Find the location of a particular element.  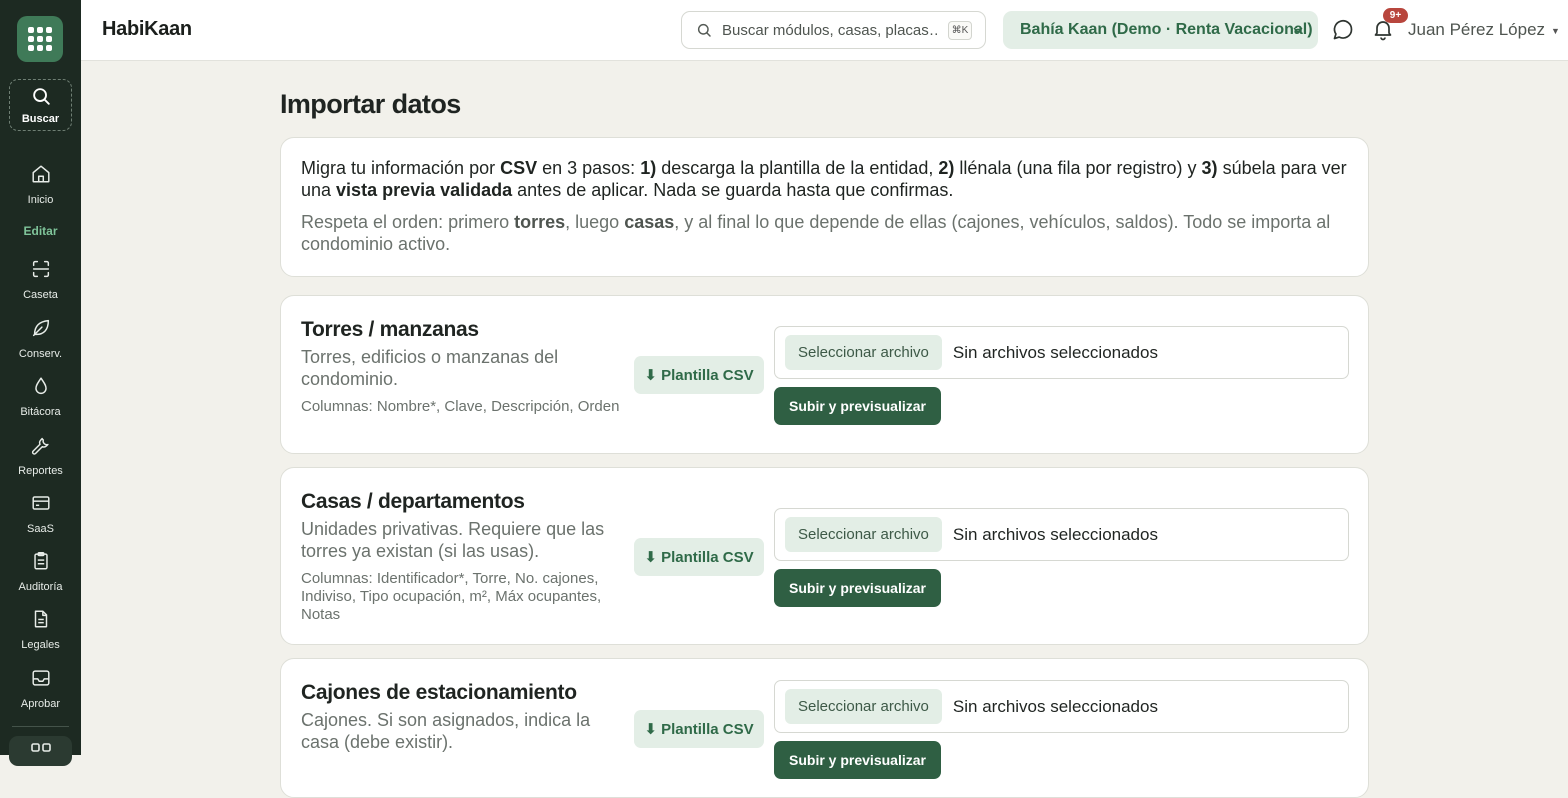

sidebar-item-label: Legales is located at coordinates (40, 645).